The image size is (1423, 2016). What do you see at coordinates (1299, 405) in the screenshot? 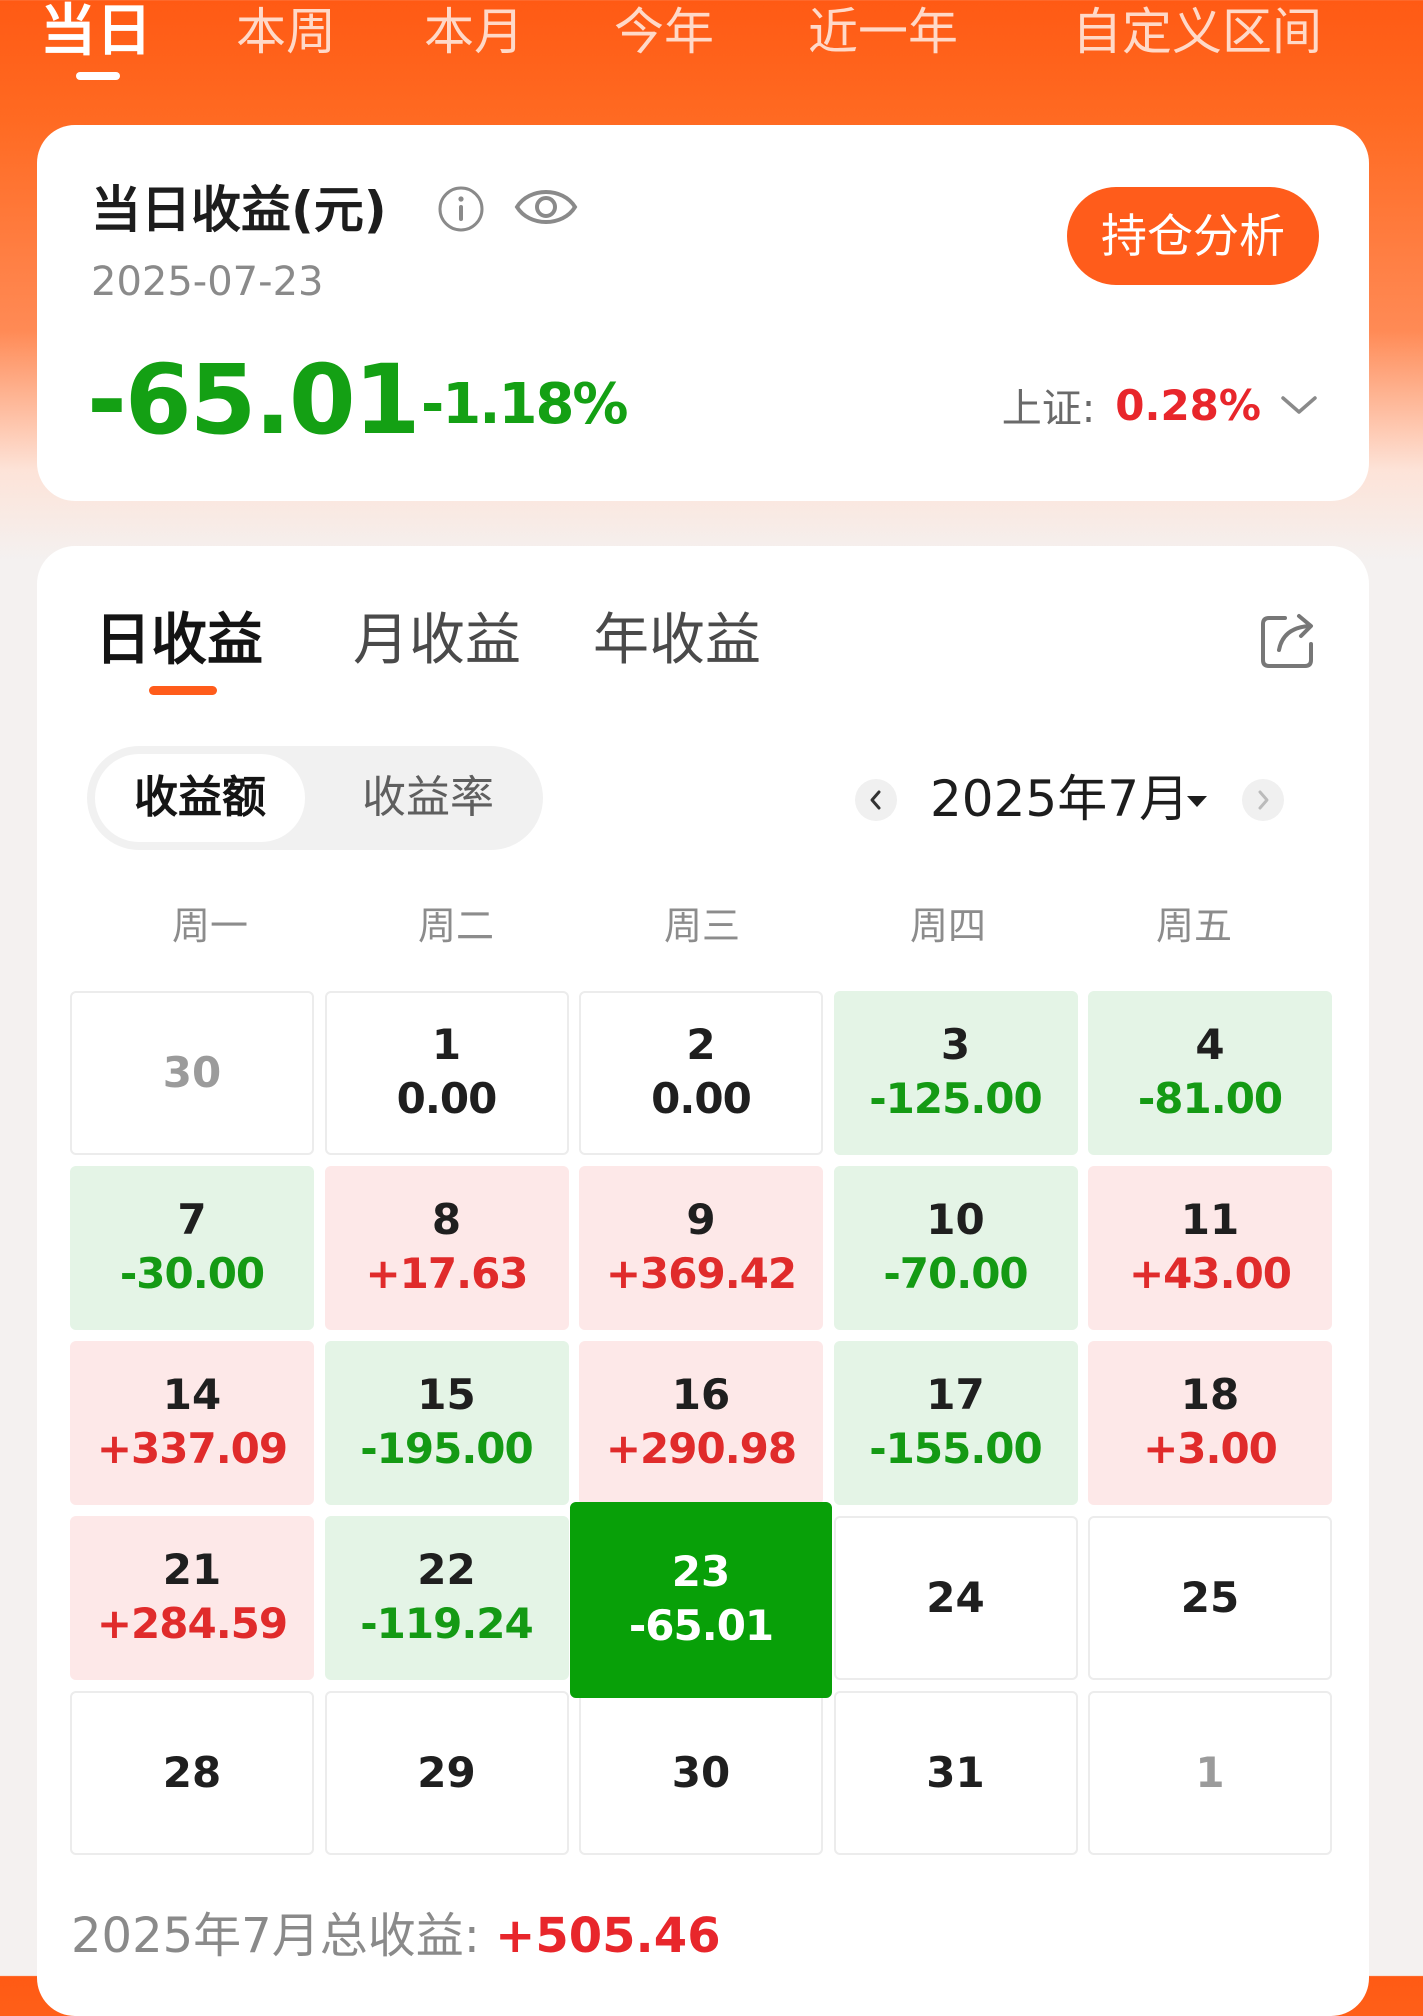
I see `chevron-down-icon` at bounding box center [1299, 405].